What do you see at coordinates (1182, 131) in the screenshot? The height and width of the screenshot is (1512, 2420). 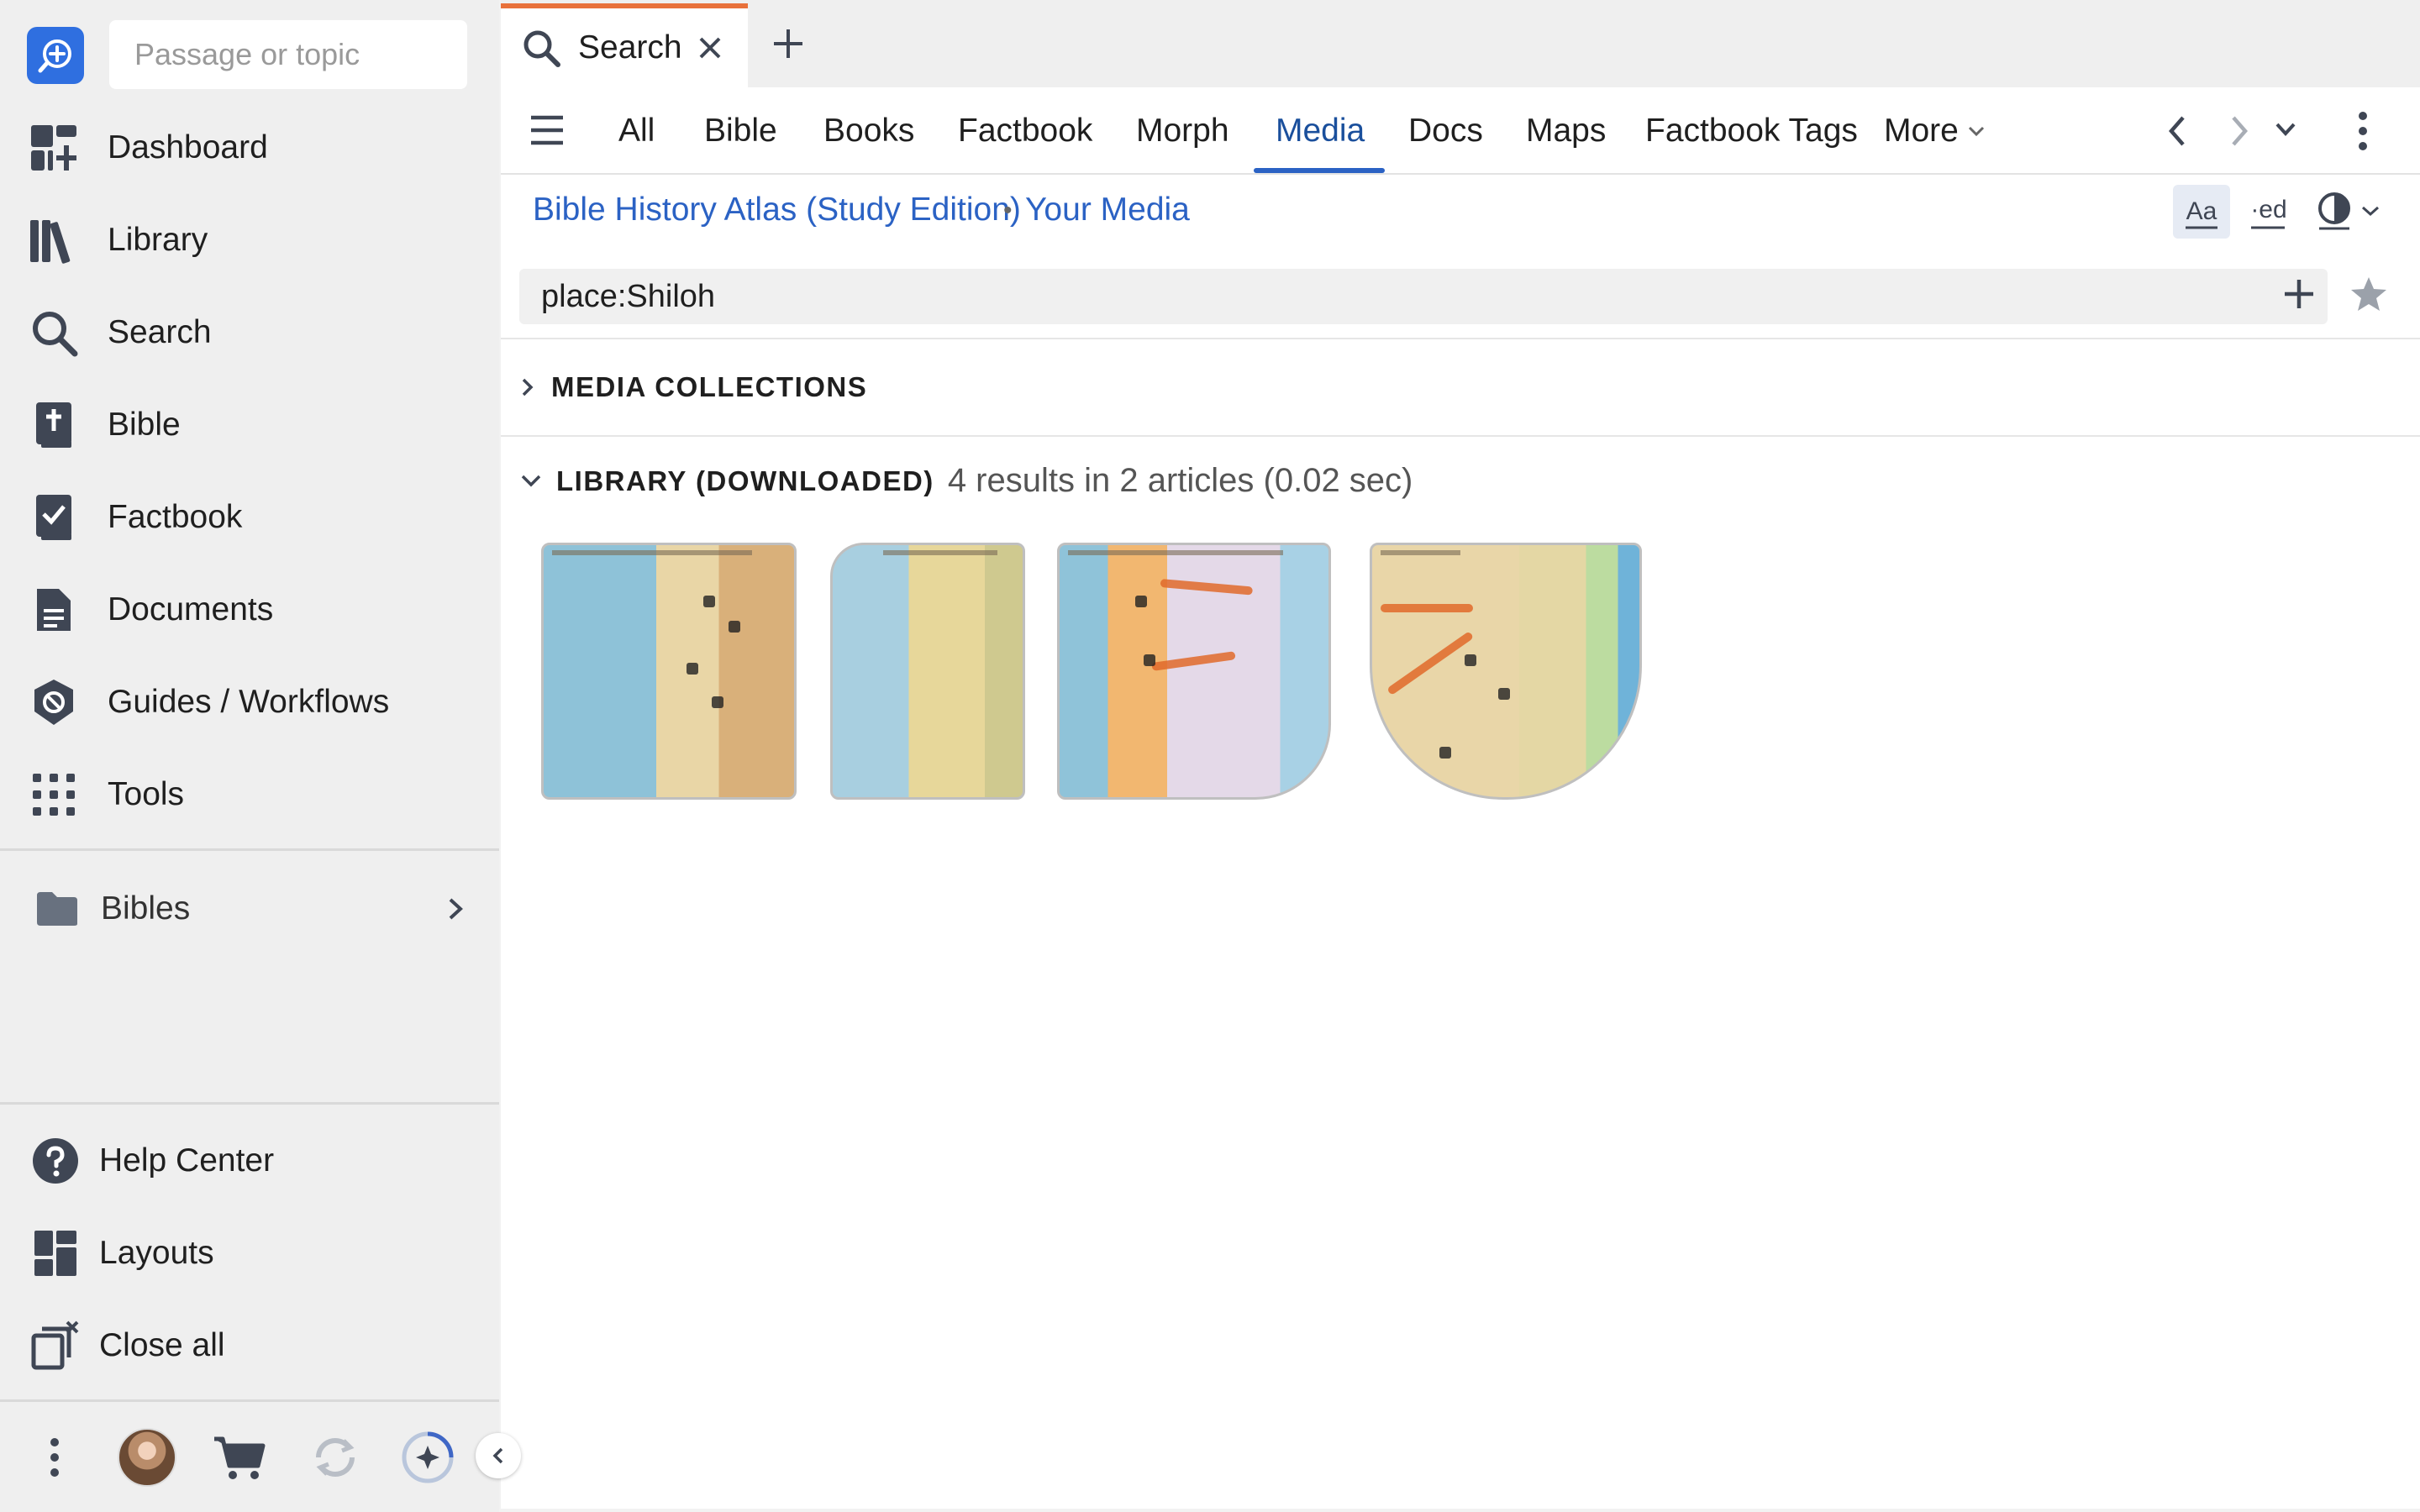 I see `tab-morph: Morph` at bounding box center [1182, 131].